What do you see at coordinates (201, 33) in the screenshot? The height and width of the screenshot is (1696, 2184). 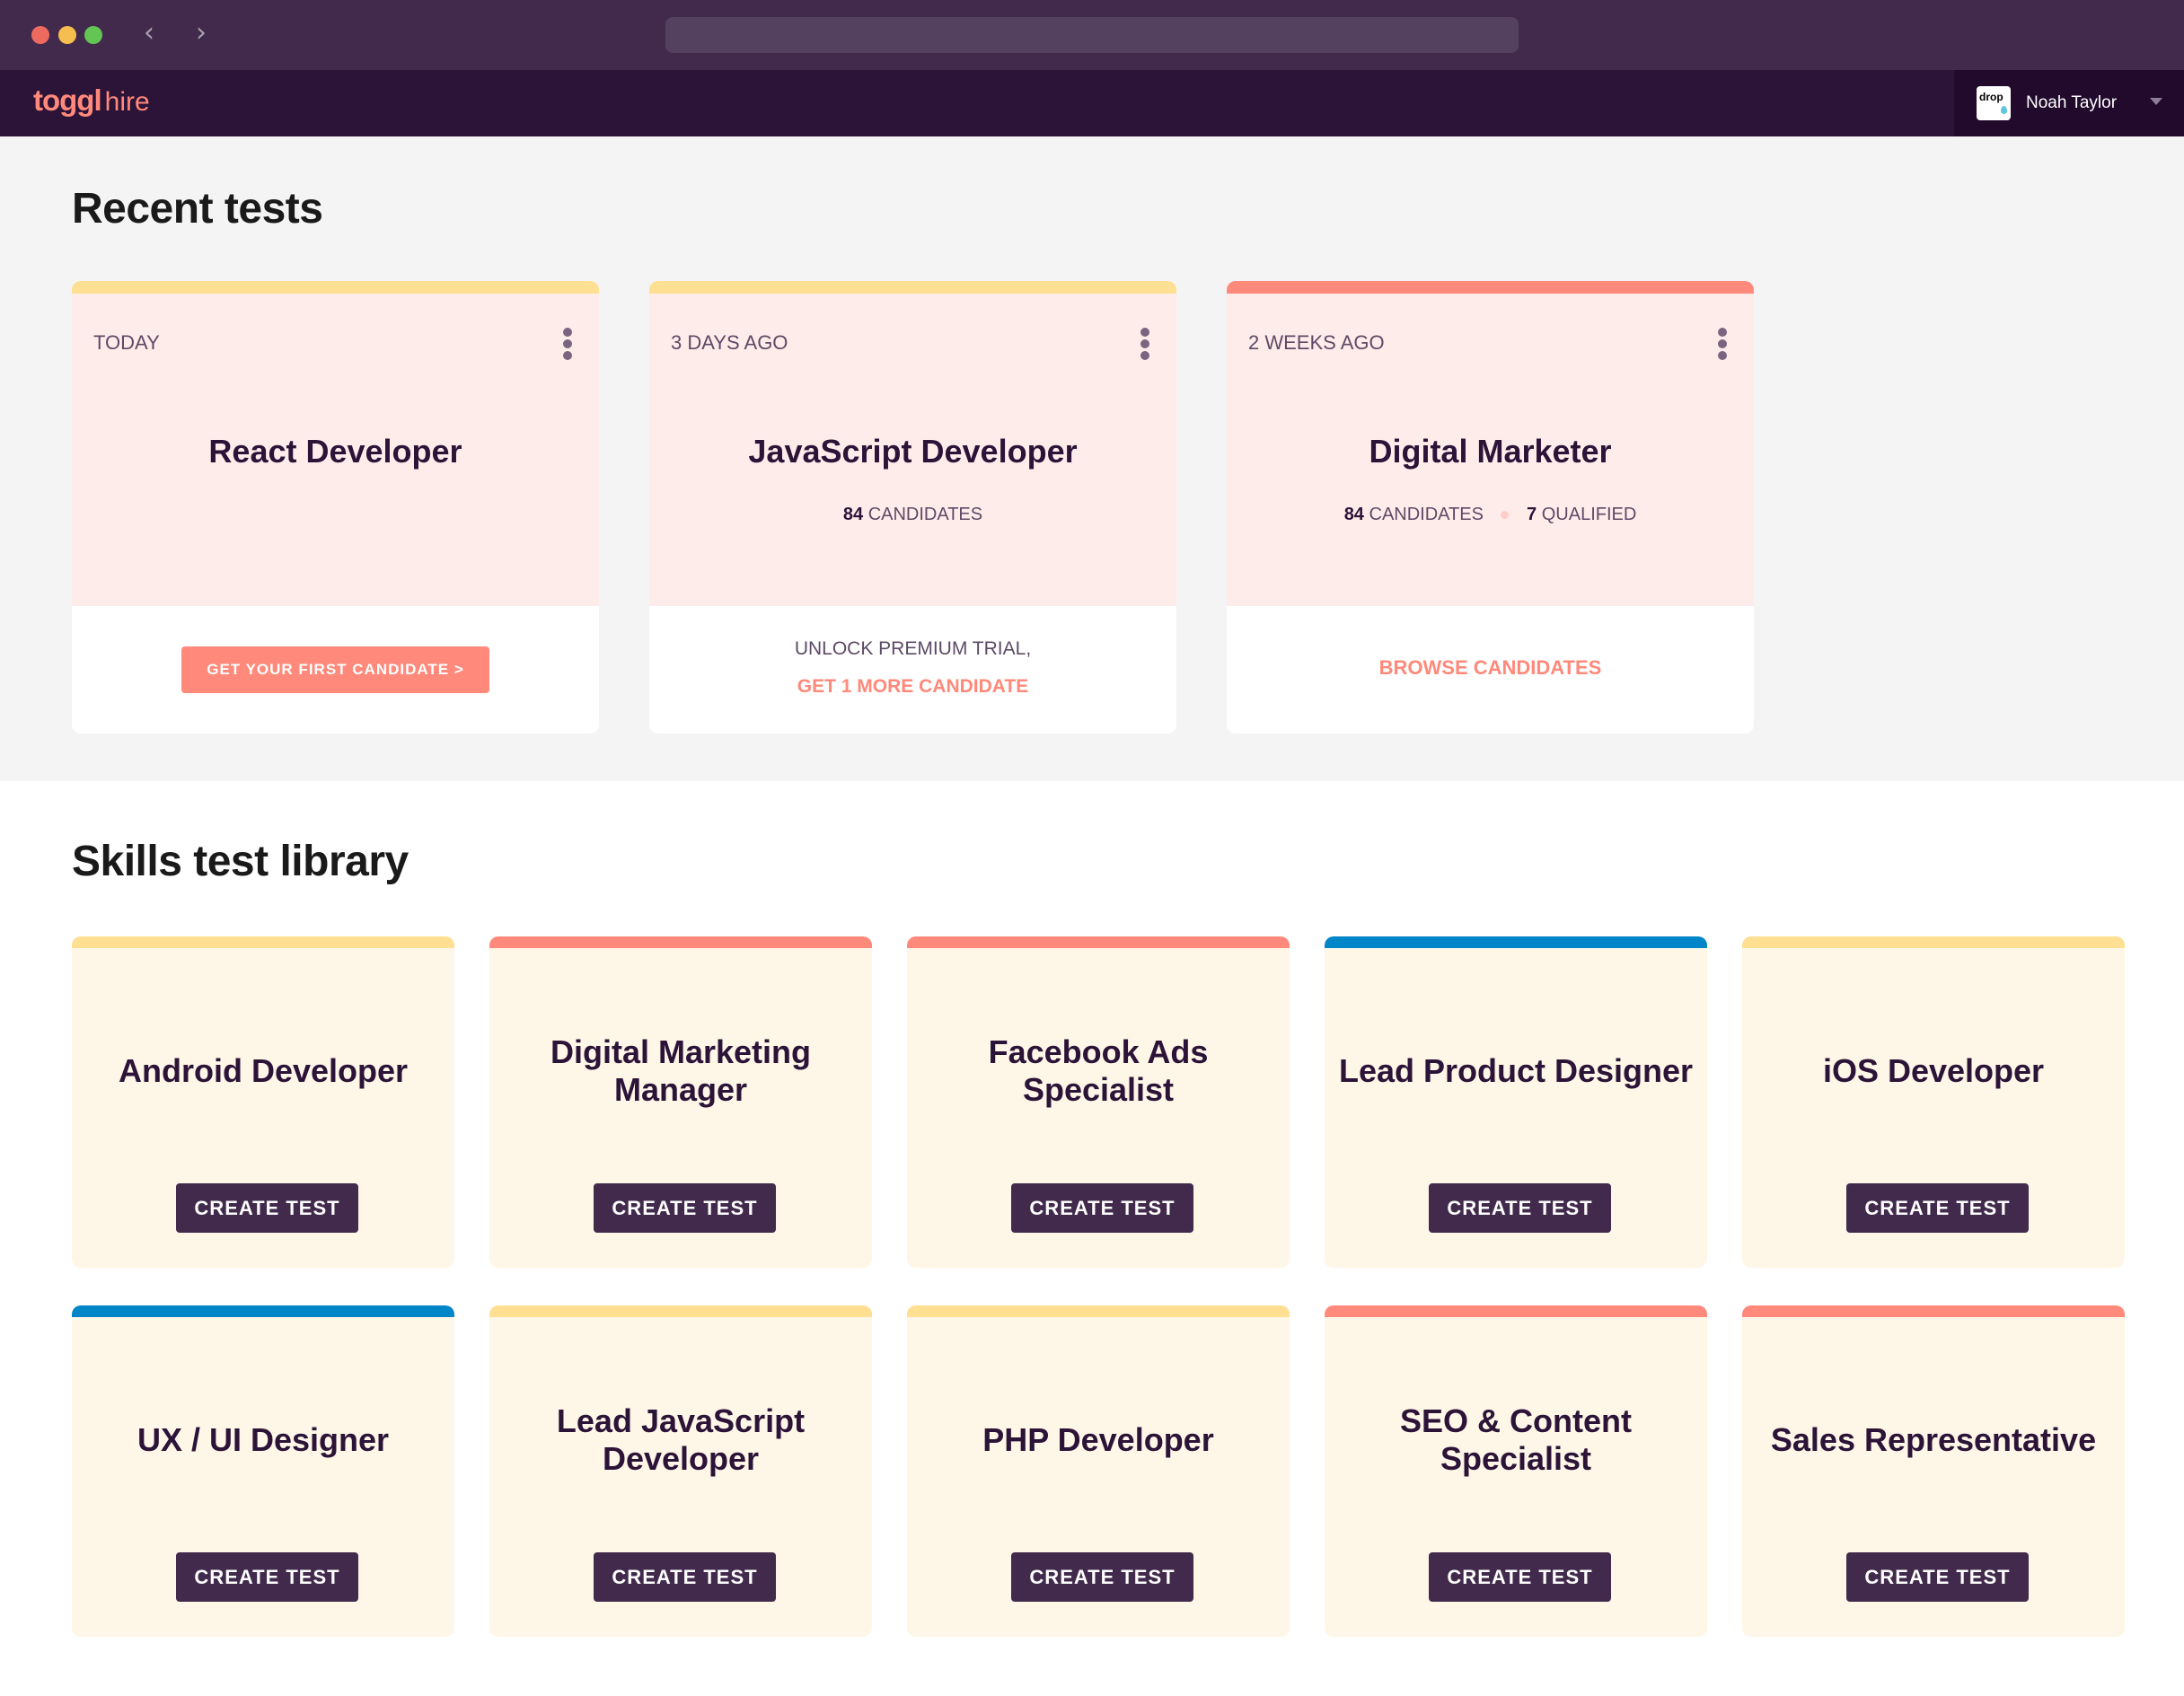 I see `forward-arrow-icon: ›` at bounding box center [201, 33].